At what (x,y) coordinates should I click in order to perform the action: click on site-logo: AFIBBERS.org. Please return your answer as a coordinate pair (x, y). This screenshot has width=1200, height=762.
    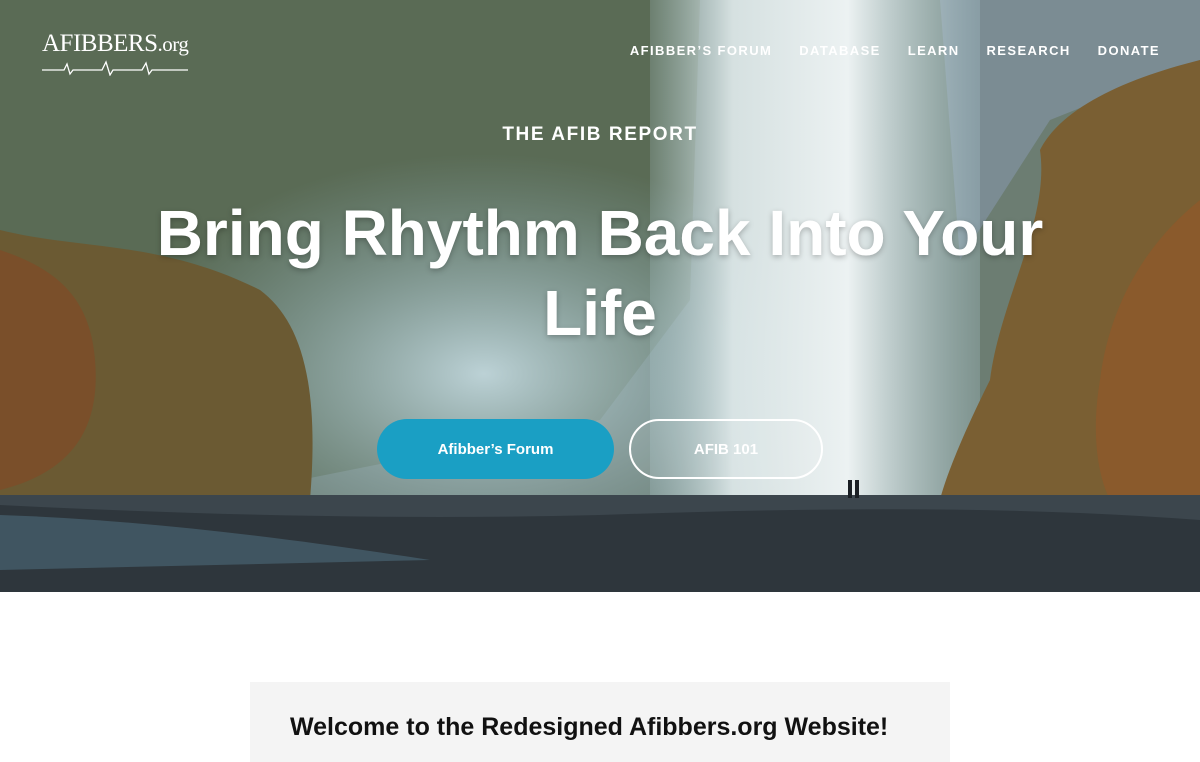
    Looking at the image, I should click on (117, 55).